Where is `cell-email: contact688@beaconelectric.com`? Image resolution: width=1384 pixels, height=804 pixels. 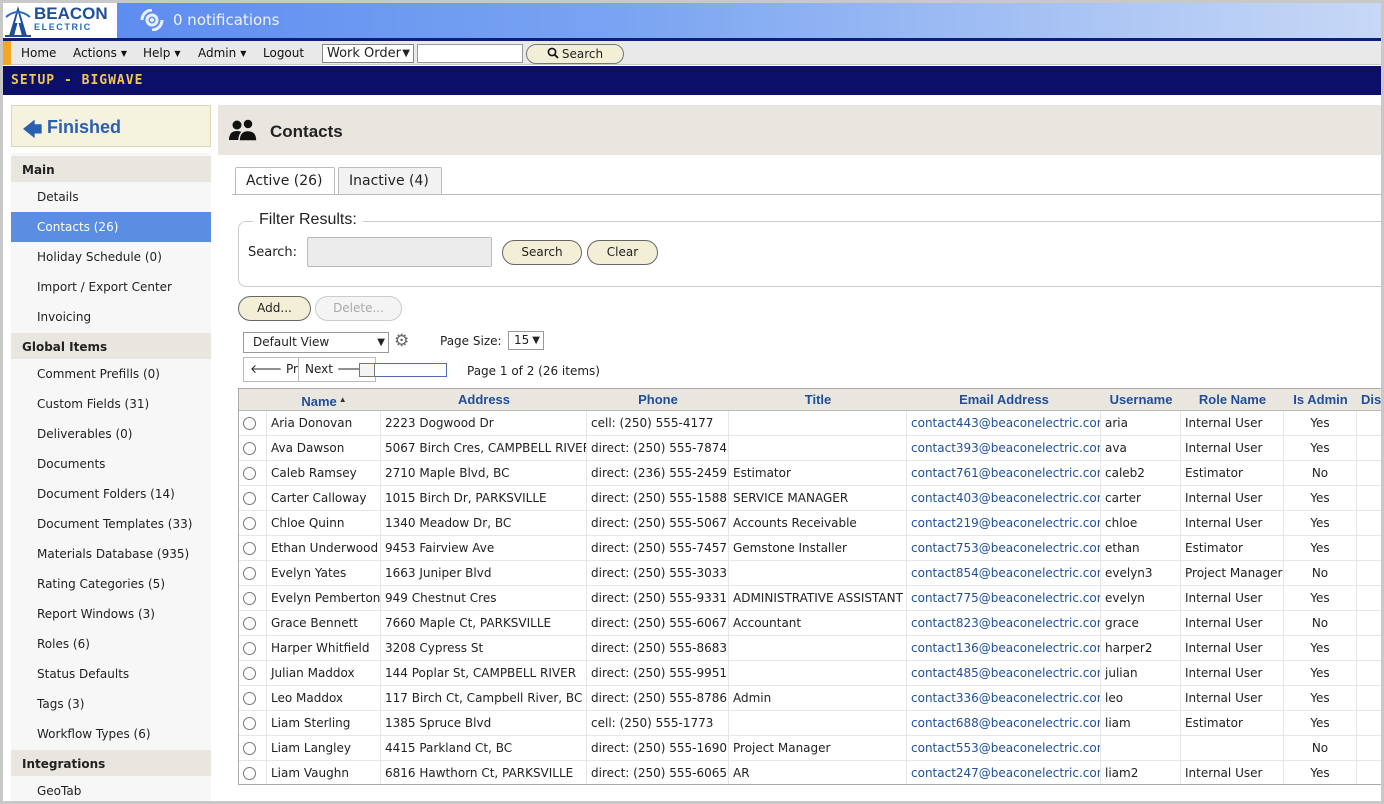 cell-email: contact688@beaconelectric.com is located at coordinates (1004, 723).